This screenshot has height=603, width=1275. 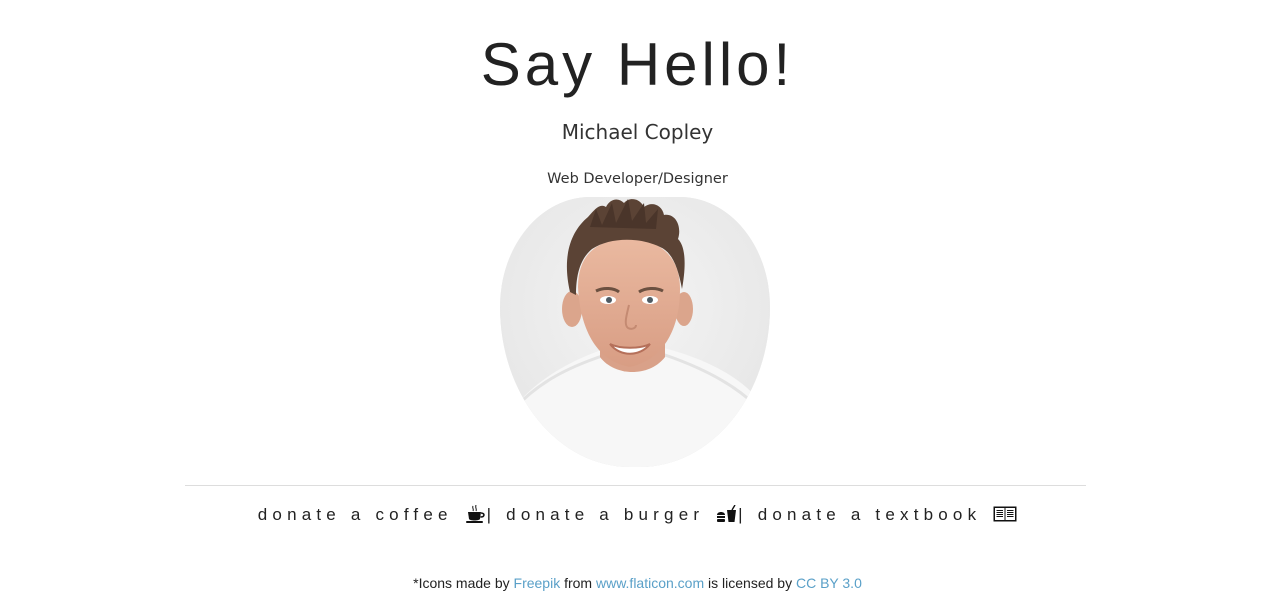 I want to click on donate-burger-link: donate a burger, so click(x=622, y=514).